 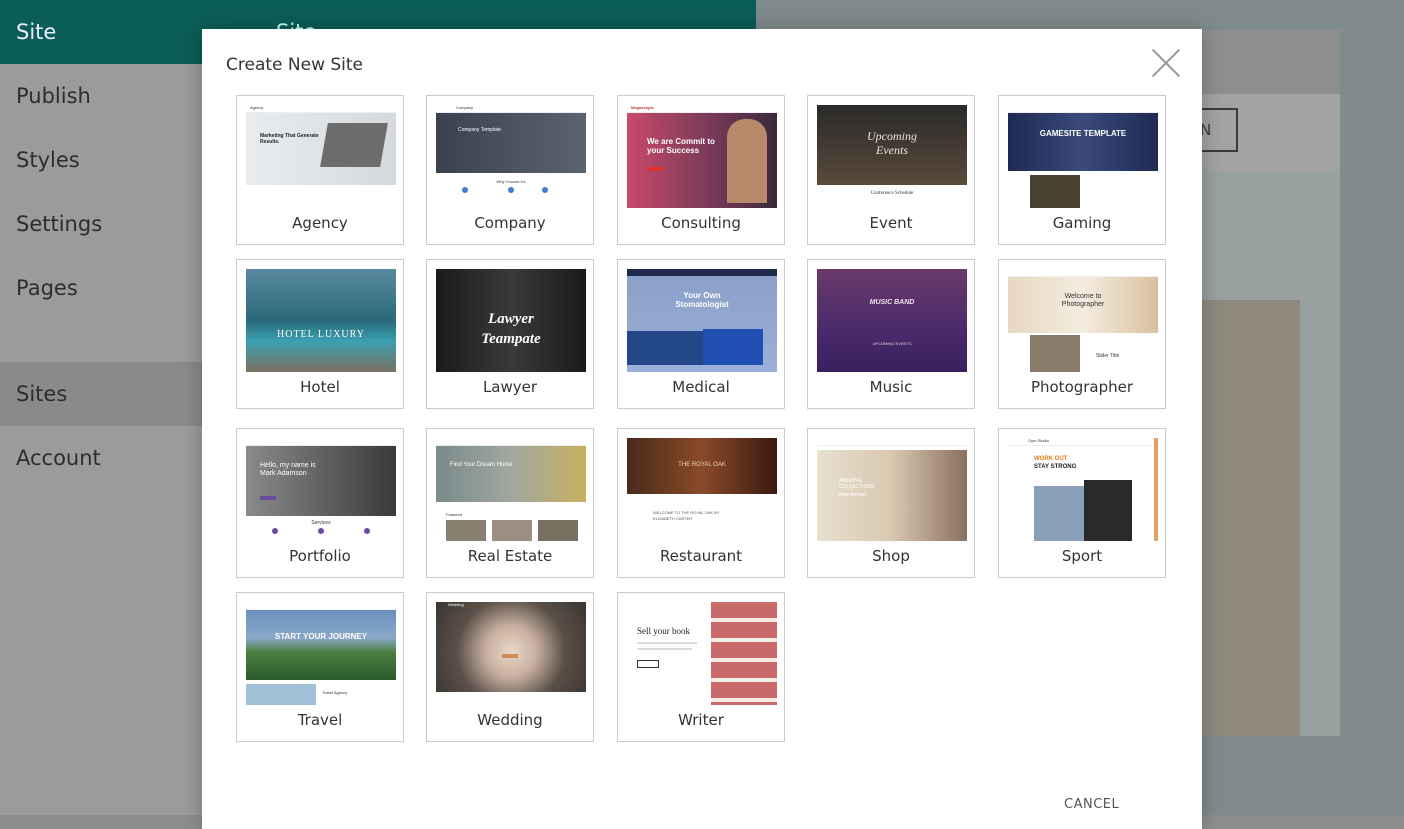 What do you see at coordinates (320, 387) in the screenshot?
I see `template-label: Hotel` at bounding box center [320, 387].